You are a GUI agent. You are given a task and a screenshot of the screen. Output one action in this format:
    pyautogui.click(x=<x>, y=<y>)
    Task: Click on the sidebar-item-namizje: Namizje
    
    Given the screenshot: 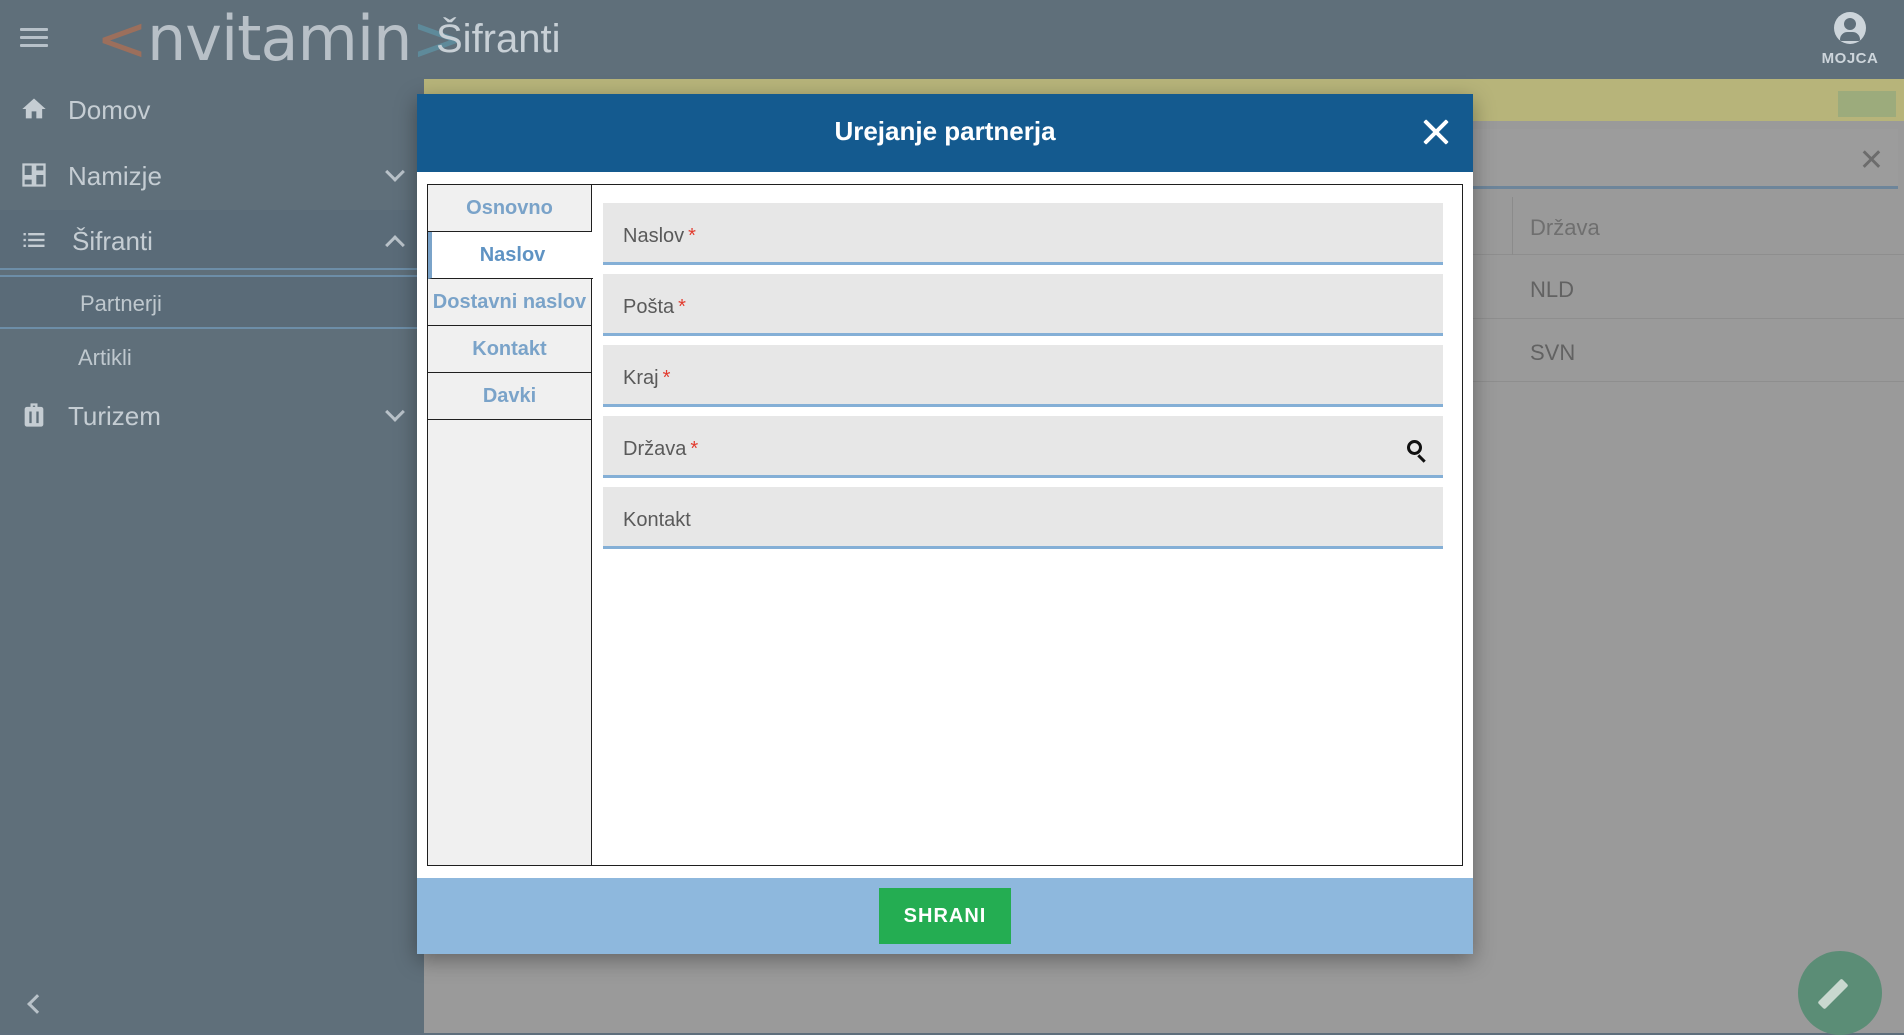 What is the action you would take?
    pyautogui.click(x=212, y=175)
    